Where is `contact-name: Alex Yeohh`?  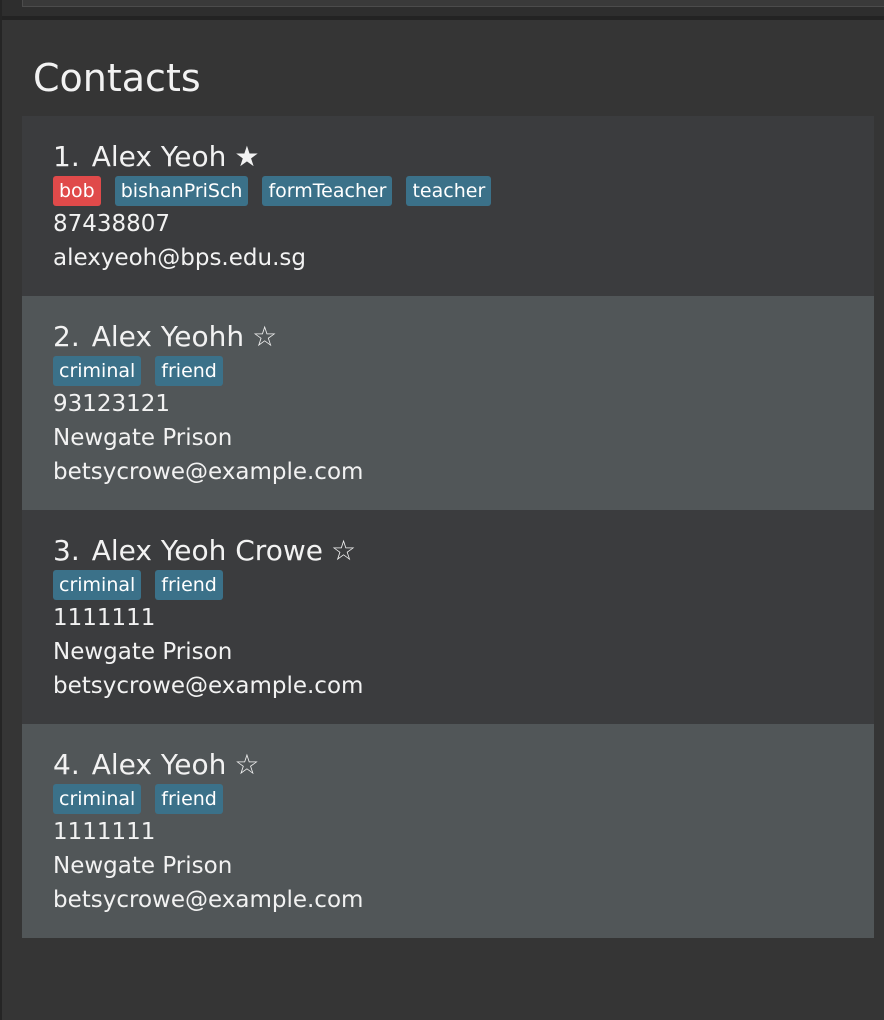
contact-name: Alex Yeohh is located at coordinates (168, 336).